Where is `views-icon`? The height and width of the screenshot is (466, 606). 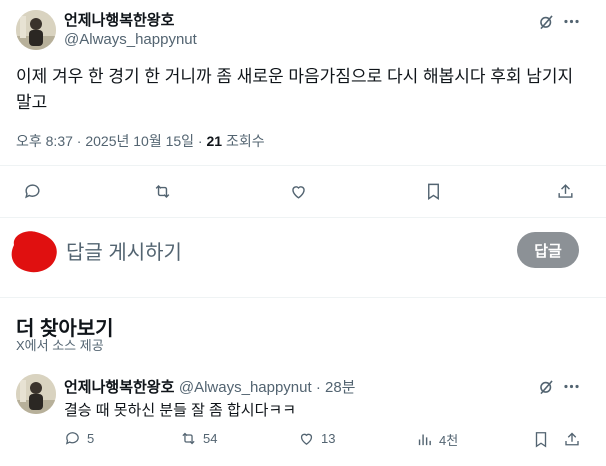
views-icon is located at coordinates (424, 440).